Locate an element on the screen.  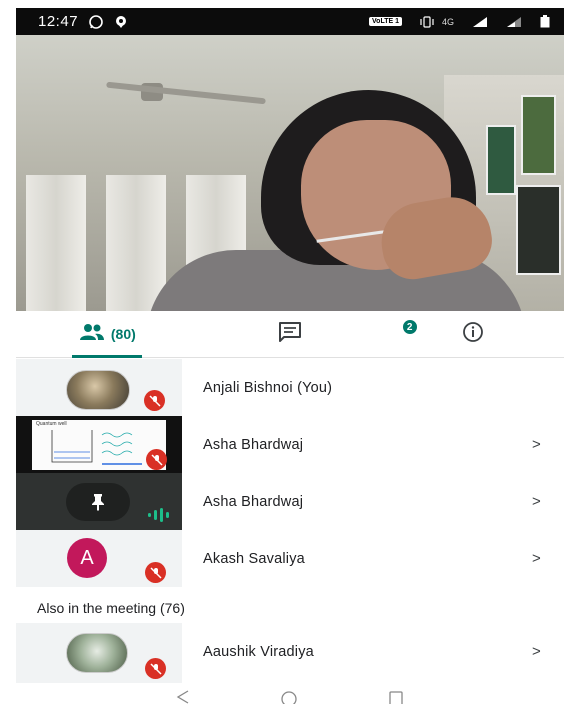
participant-tile: A is located at coordinates (99, 558).